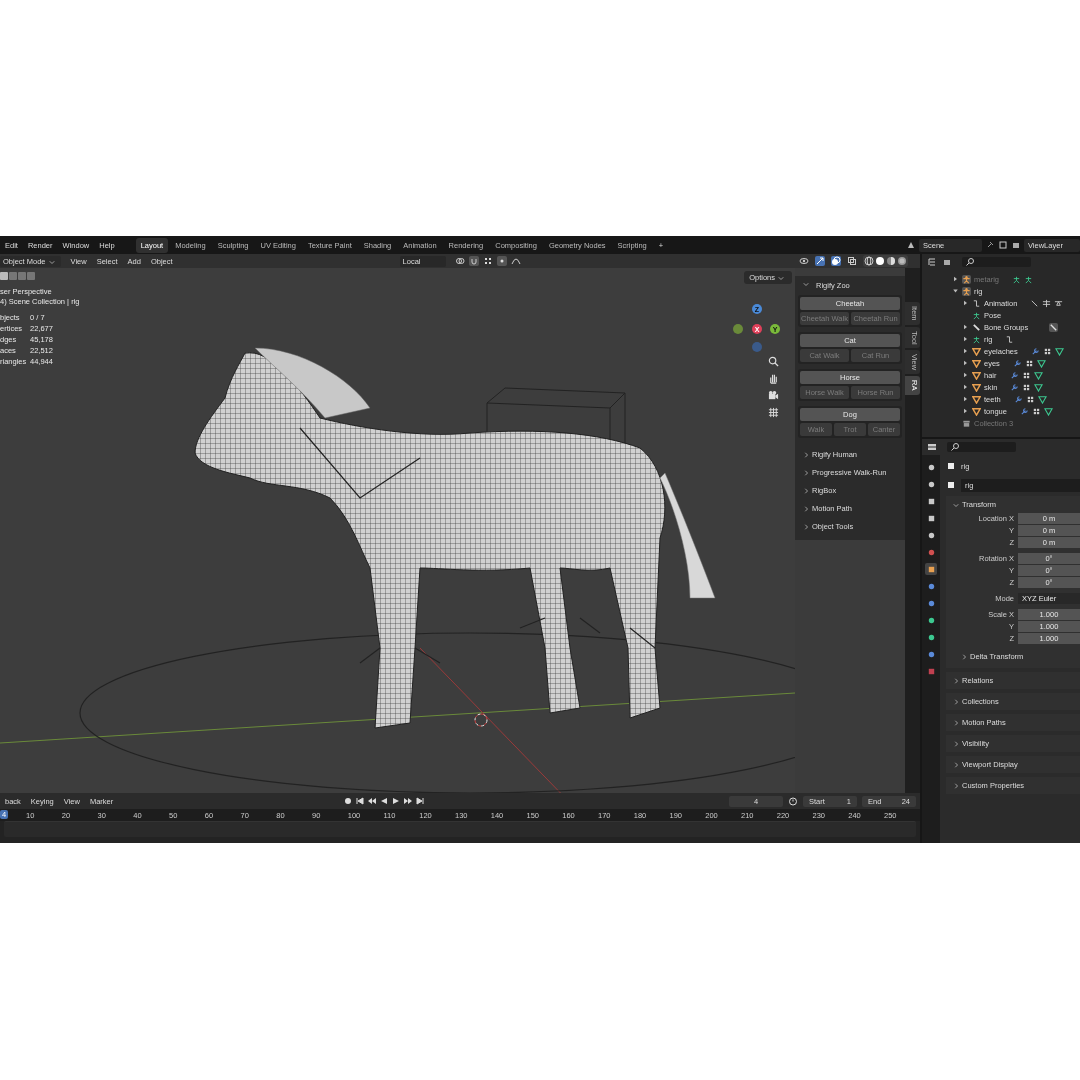 The image size is (1080, 1080). What do you see at coordinates (408, 801) in the screenshot?
I see `next-keyframe-icon` at bounding box center [408, 801].